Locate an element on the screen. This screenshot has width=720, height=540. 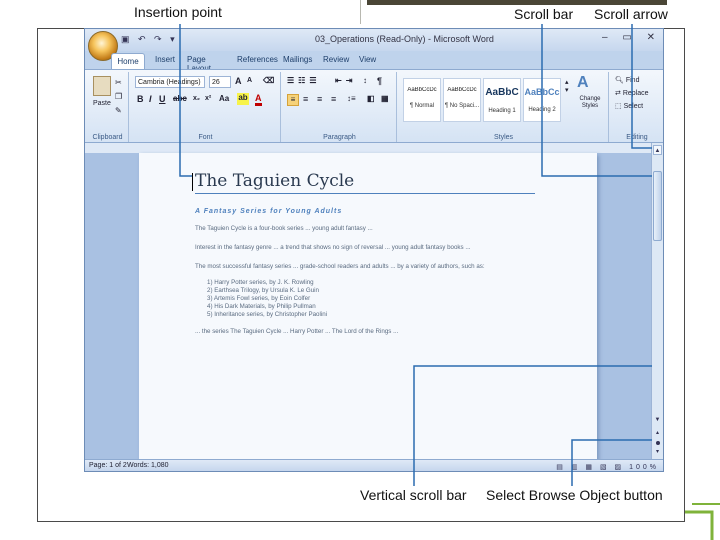
replace-icon: ⇄ is located at coordinates (618, 93).